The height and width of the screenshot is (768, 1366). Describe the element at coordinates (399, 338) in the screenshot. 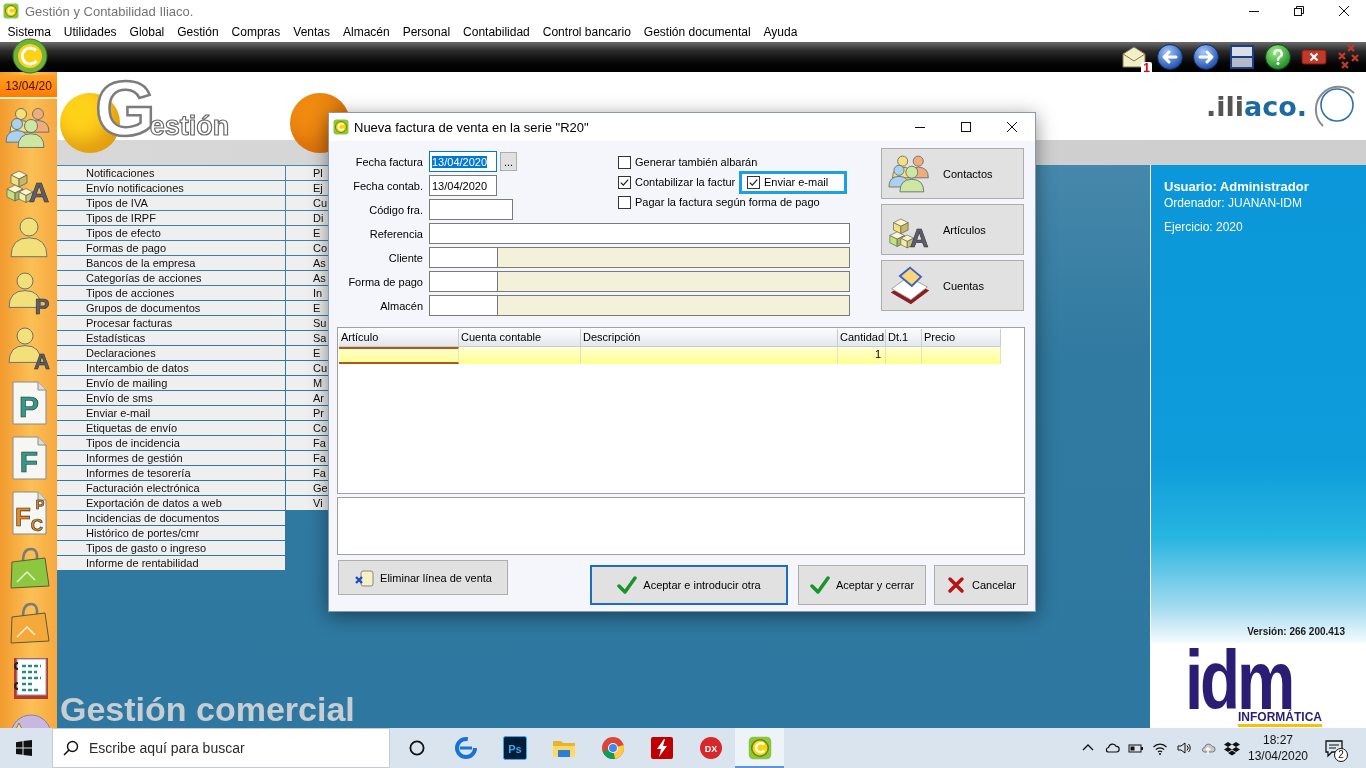

I see `column-header: Artículo` at that location.